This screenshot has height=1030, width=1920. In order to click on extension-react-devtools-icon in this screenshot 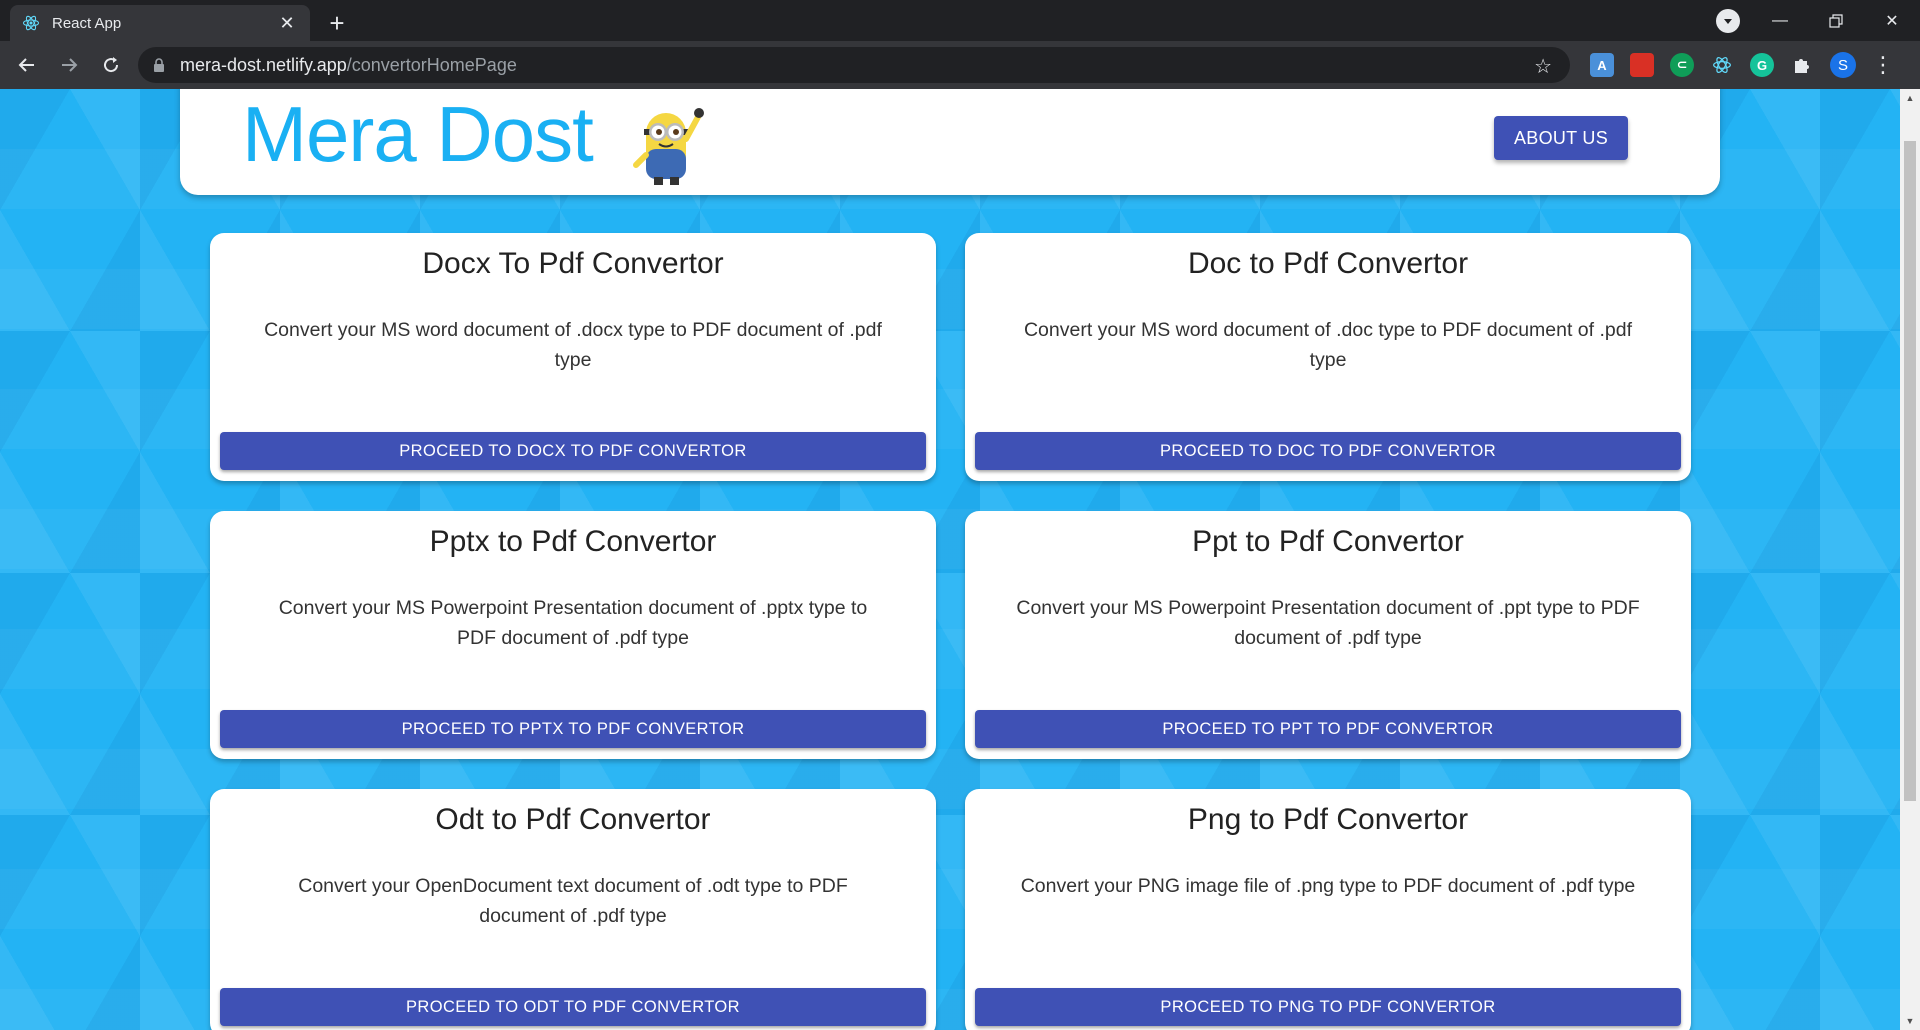, I will do `click(1722, 65)`.